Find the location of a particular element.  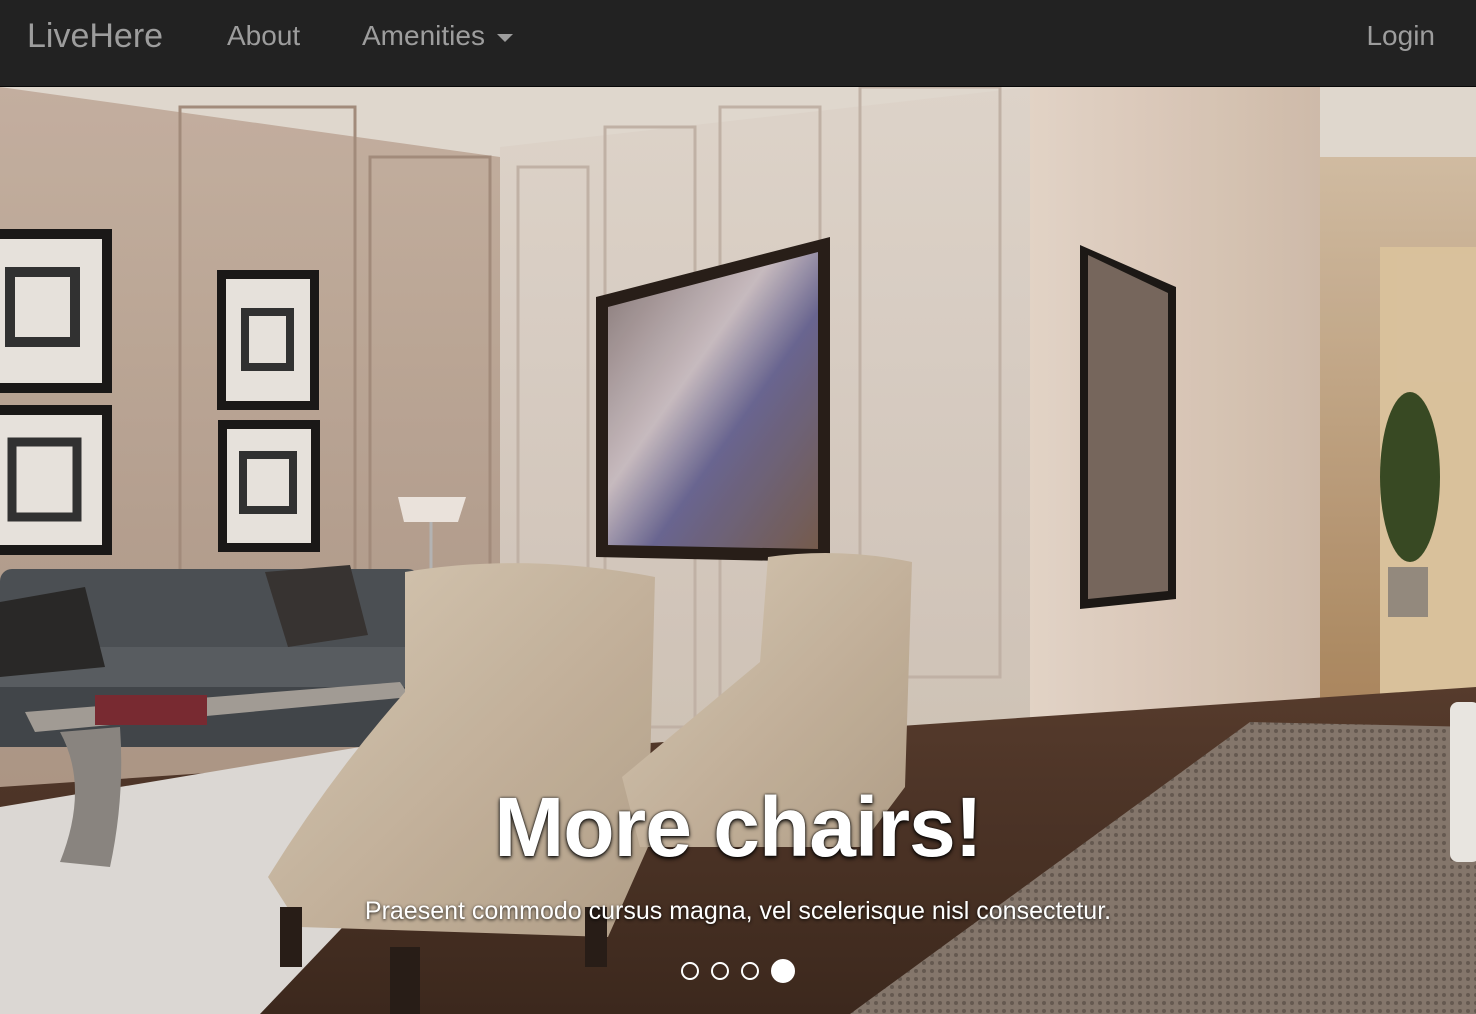

nav-amenities-dropdown: Amenities is located at coordinates (437, 36).